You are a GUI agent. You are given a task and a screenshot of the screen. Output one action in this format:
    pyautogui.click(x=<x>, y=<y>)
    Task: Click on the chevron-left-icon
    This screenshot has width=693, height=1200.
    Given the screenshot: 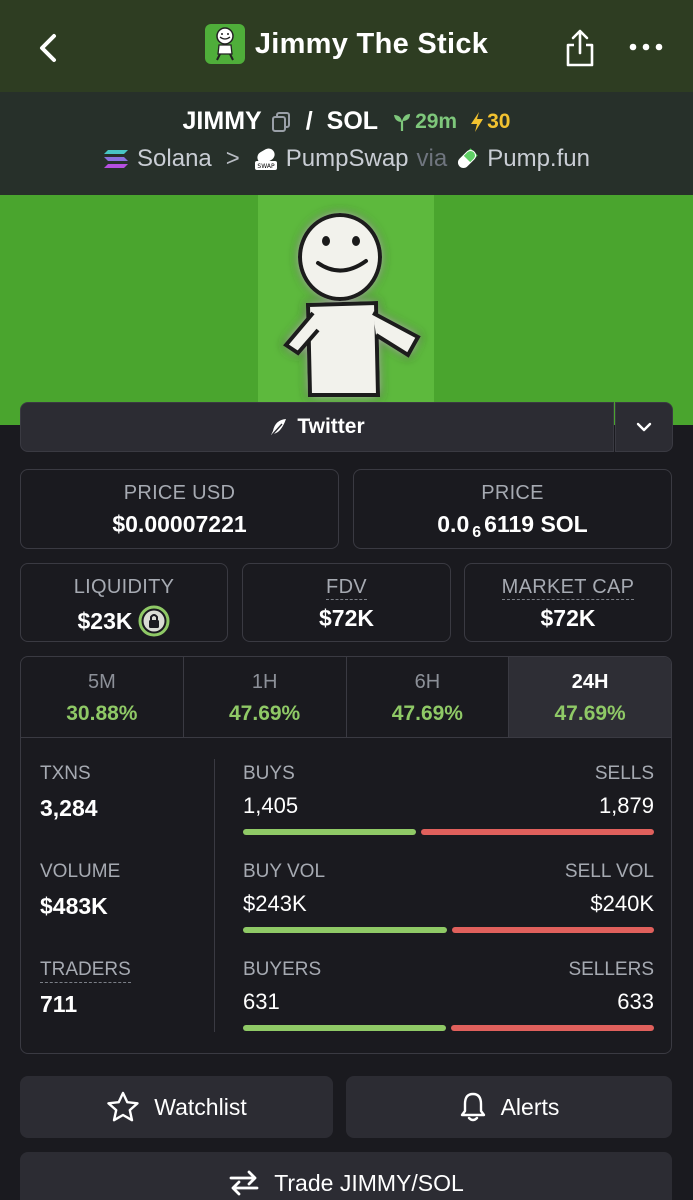 What is the action you would take?
    pyautogui.click(x=48, y=48)
    